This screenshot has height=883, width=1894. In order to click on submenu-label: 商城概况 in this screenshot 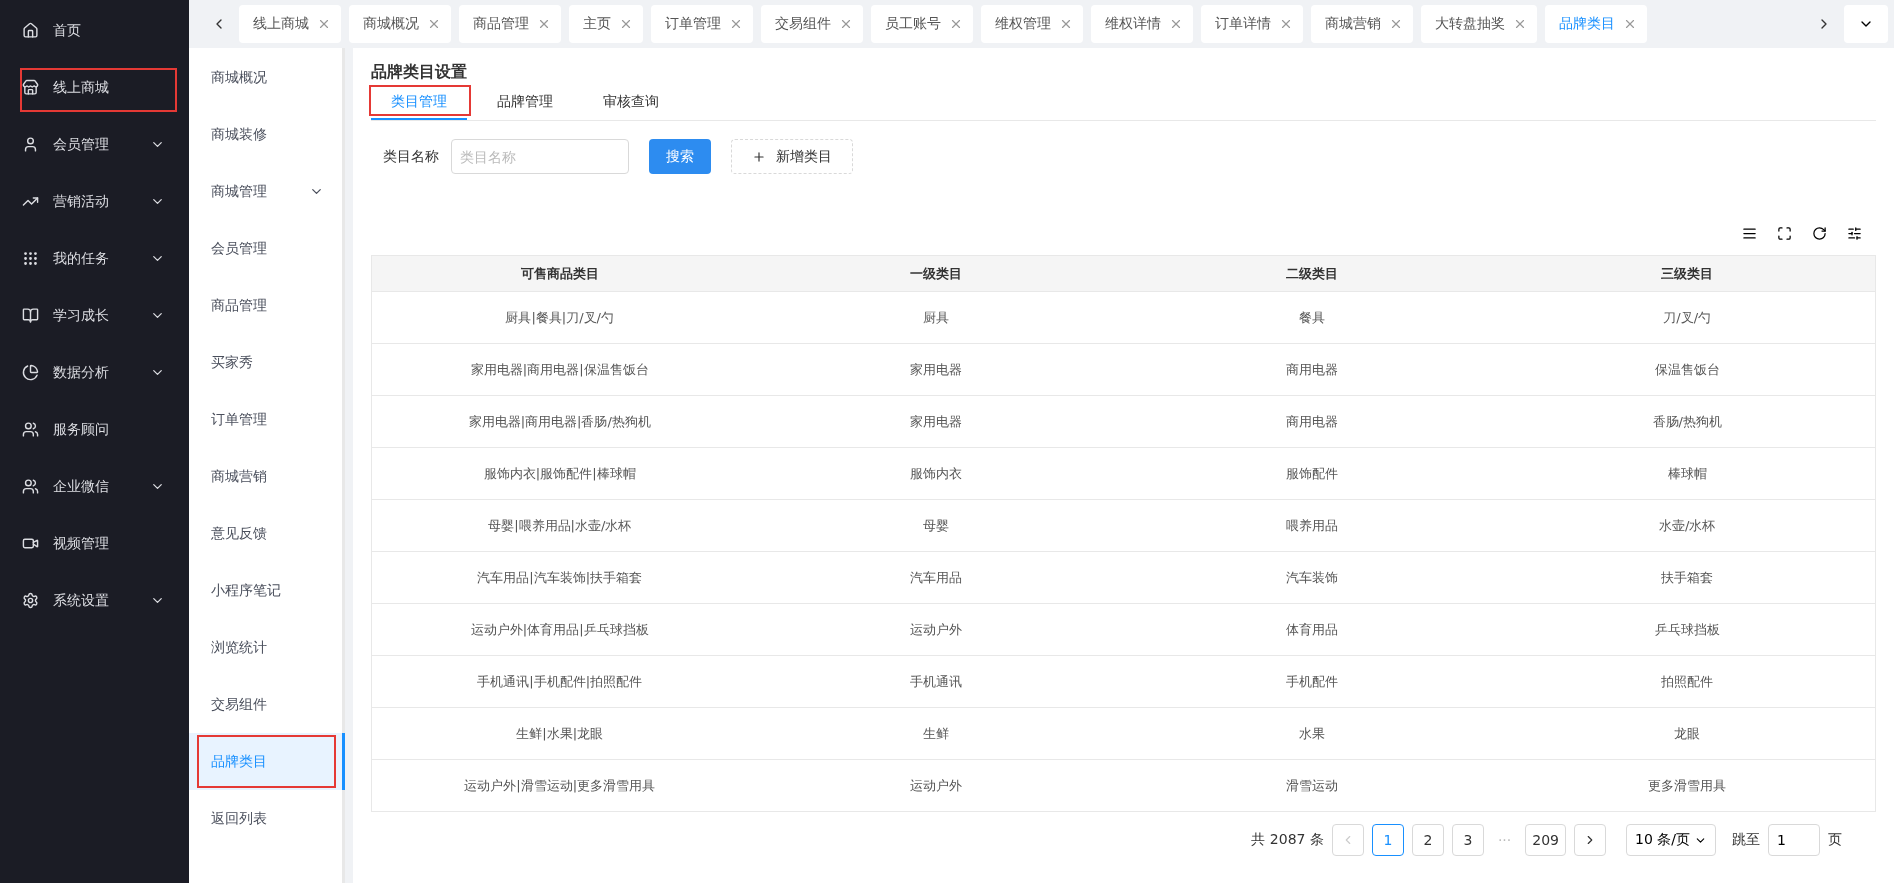, I will do `click(239, 77)`.